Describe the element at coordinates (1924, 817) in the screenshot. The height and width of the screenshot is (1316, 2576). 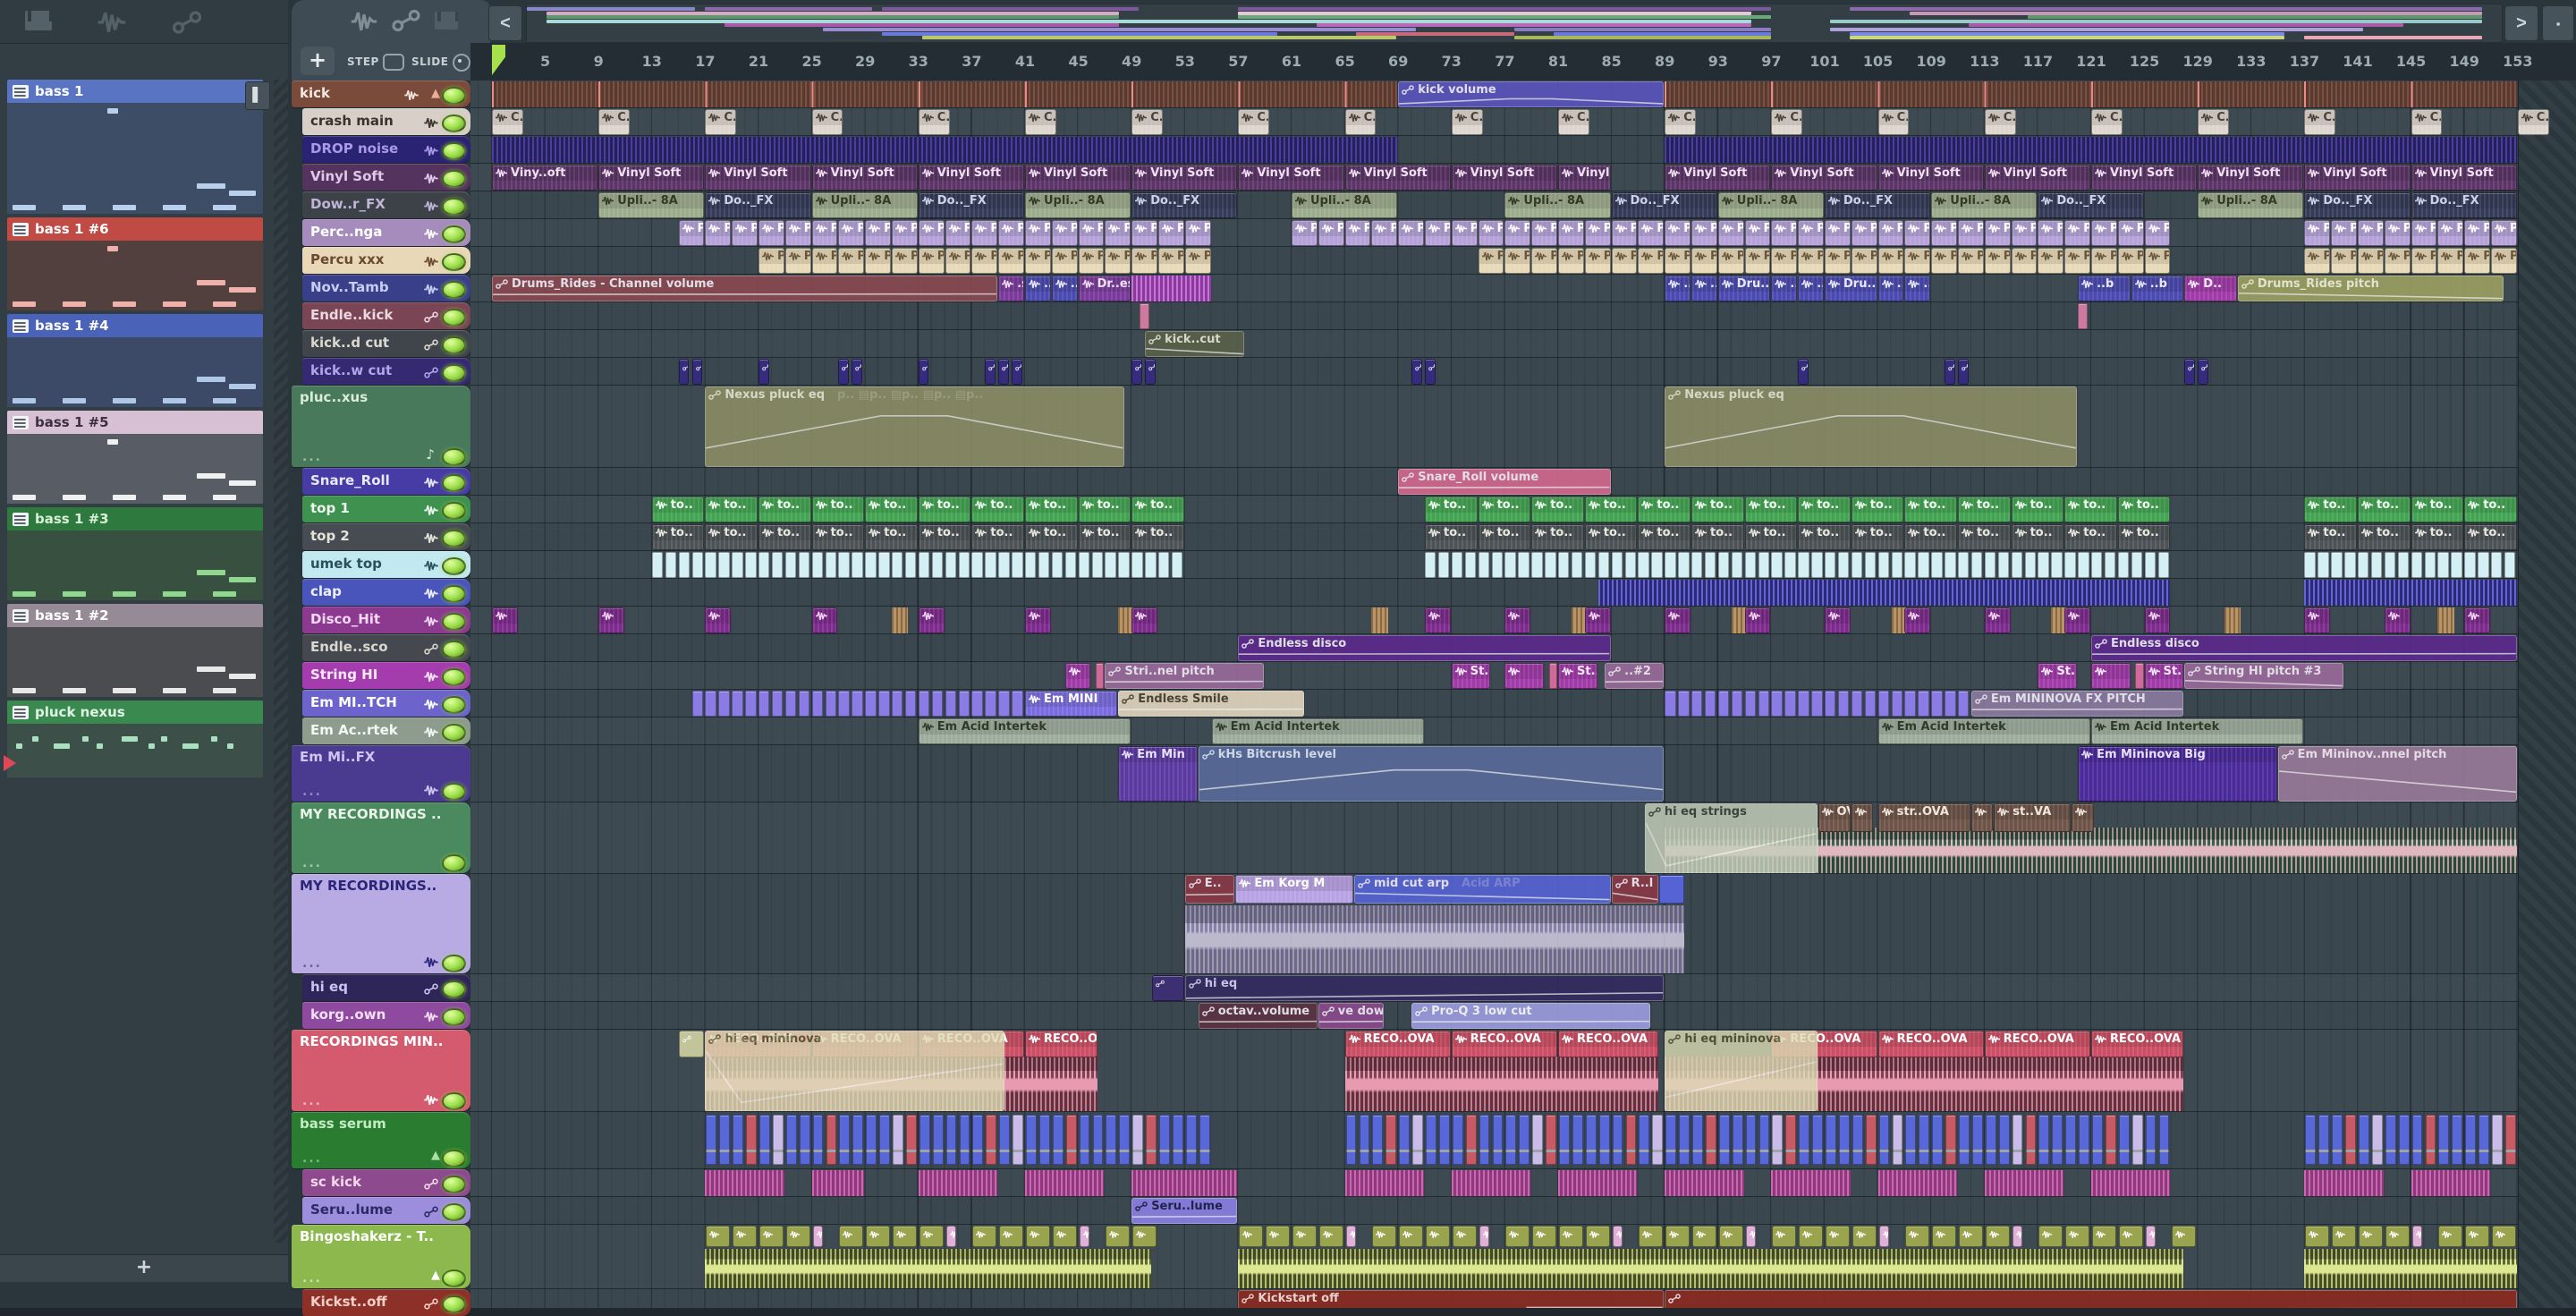
I see `audio-clip-str-ova: str..OVA` at that location.